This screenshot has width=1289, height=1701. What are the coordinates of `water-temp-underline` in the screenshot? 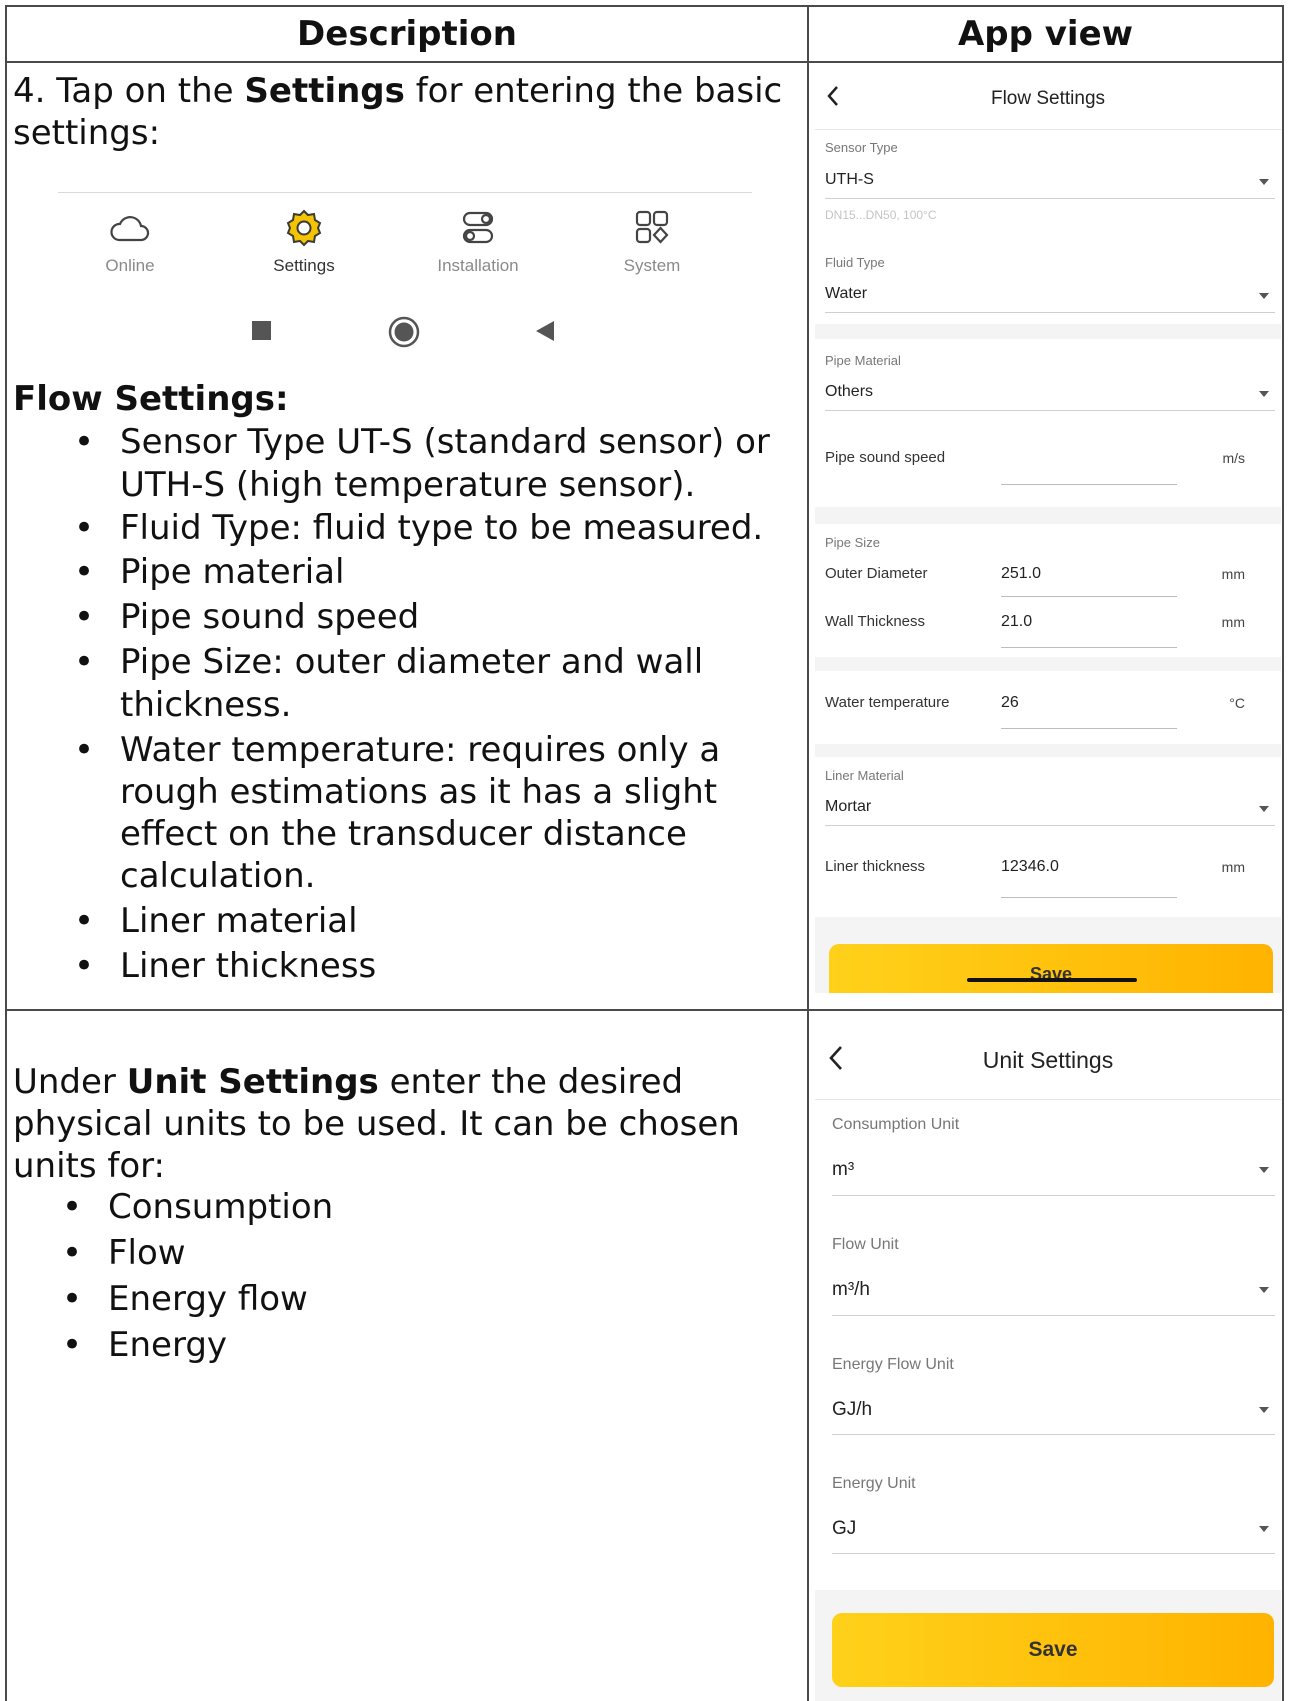 It's located at (1089, 728).